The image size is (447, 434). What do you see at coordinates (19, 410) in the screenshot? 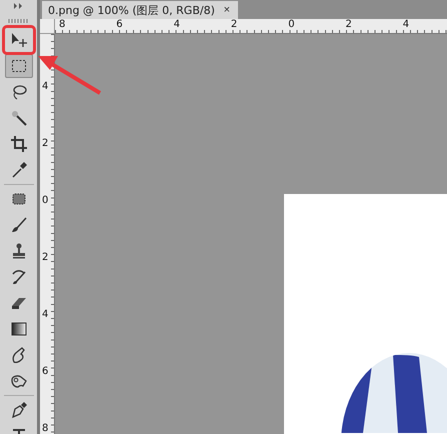
I see `pen-nib-icon` at bounding box center [19, 410].